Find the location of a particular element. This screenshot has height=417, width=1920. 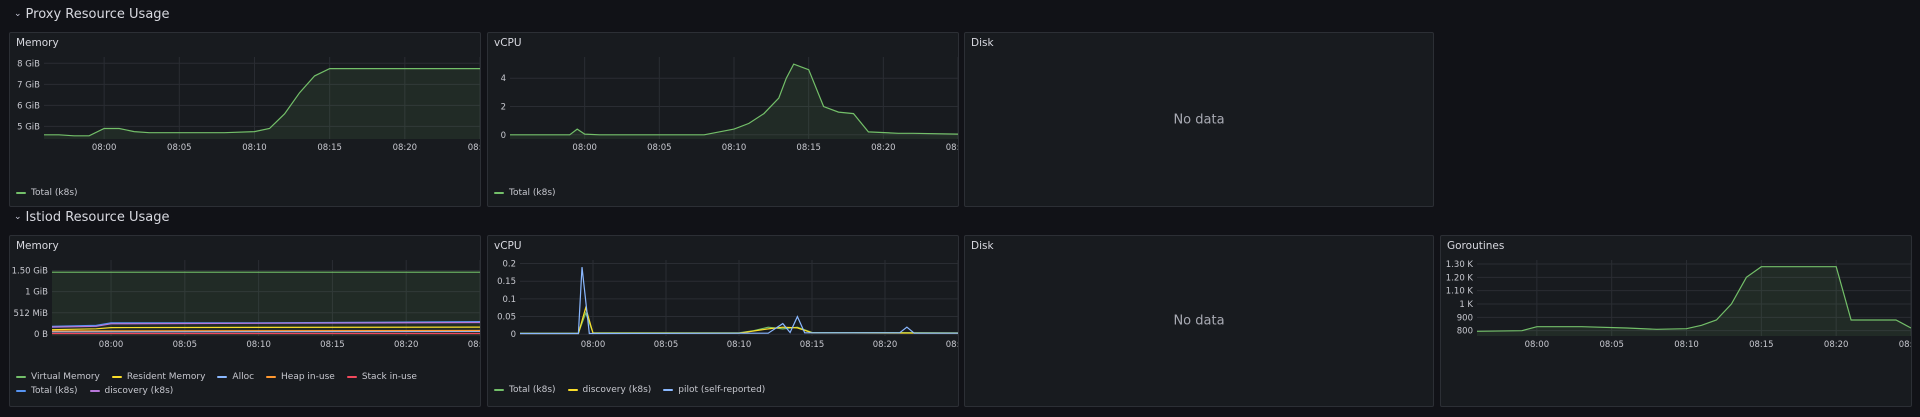

panel-proxy-disk: Disk No data is located at coordinates (1199, 119).